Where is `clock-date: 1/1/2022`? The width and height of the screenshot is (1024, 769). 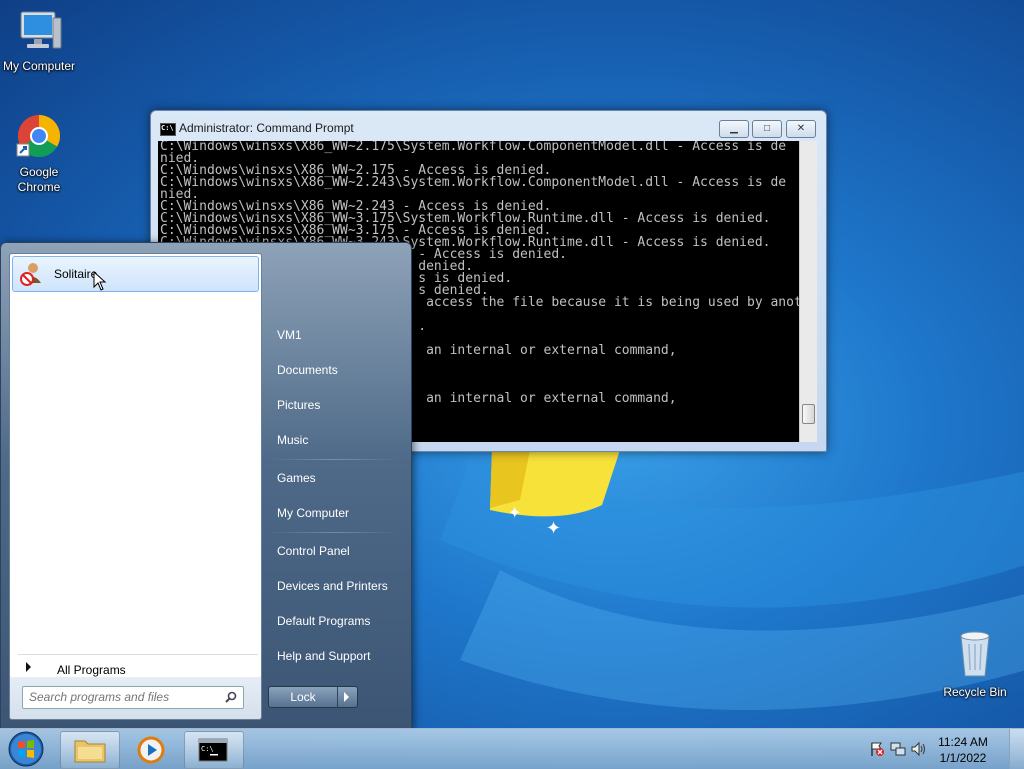 clock-date: 1/1/2022 is located at coordinates (963, 758).